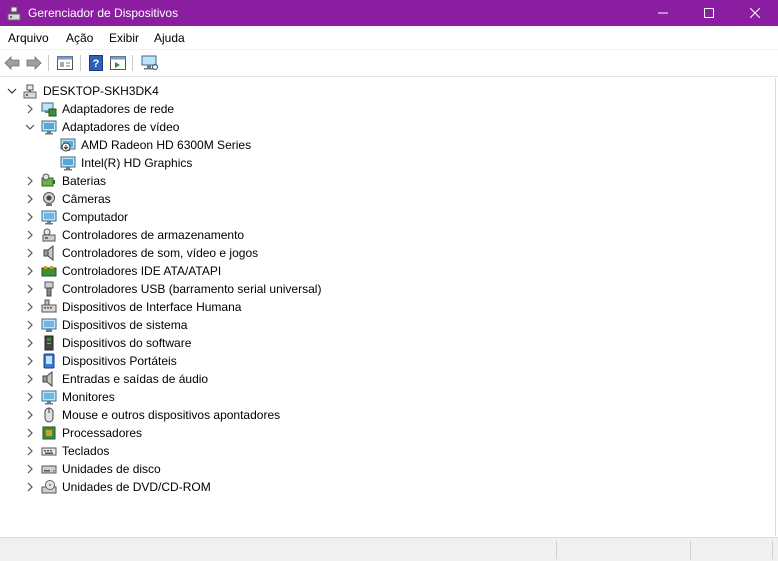 The width and height of the screenshot is (778, 561). I want to click on tree-node-label: Teclados, so click(86, 451).